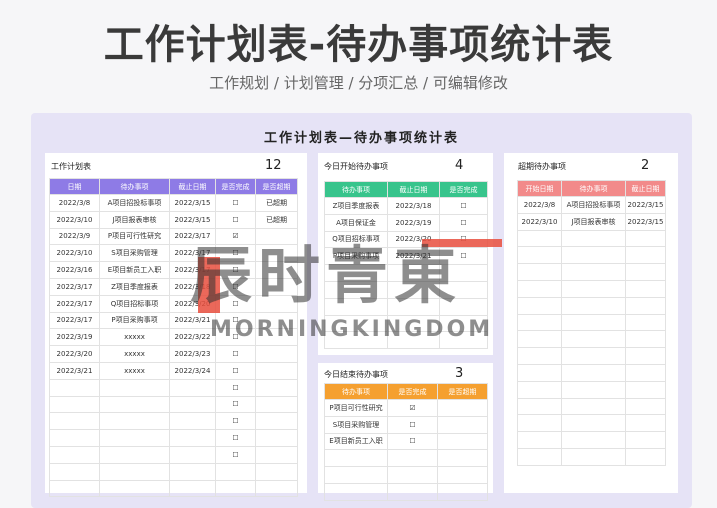  What do you see at coordinates (235, 236) in the screenshot?
I see `table-cell: ☑` at bounding box center [235, 236].